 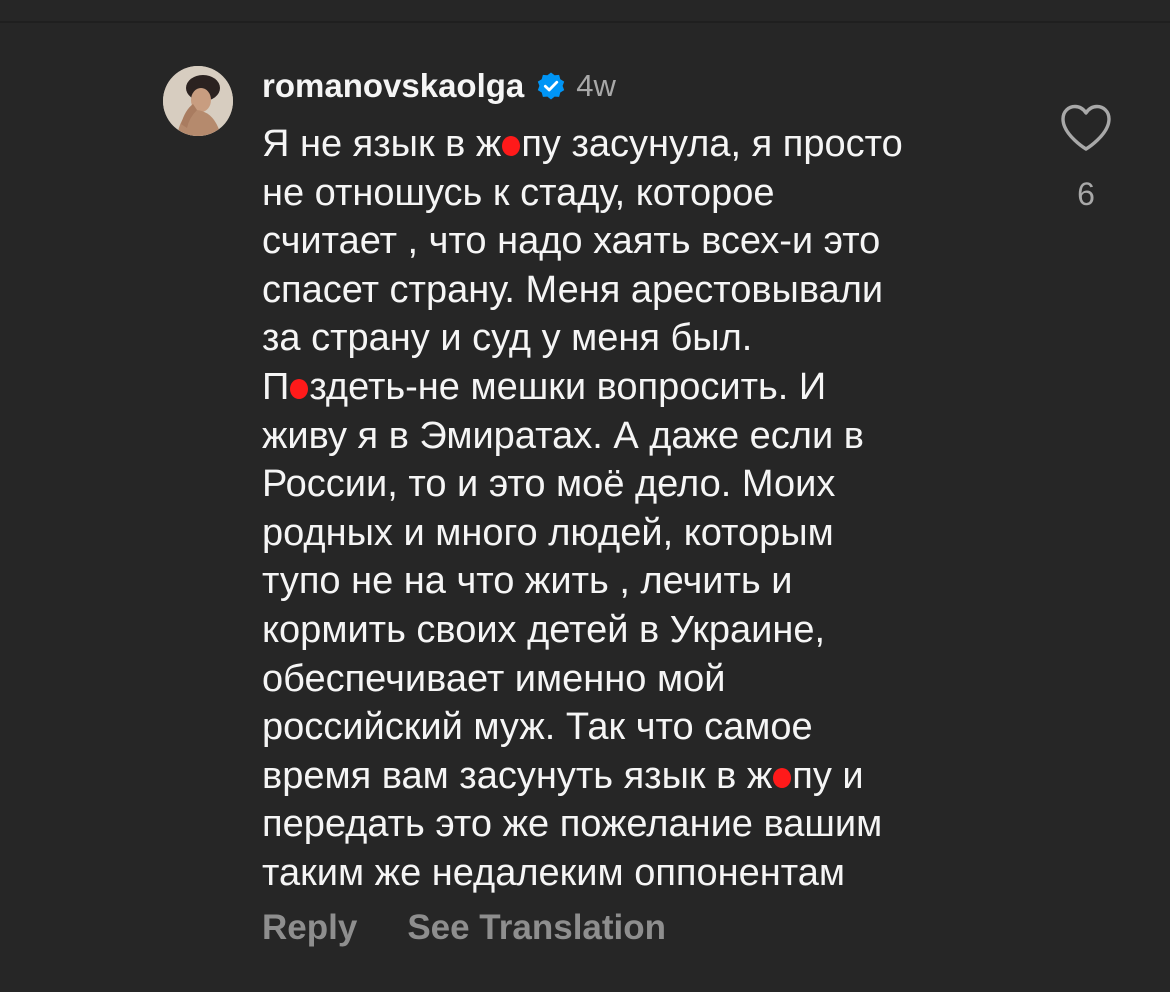 I want to click on like-button, so click(x=1086, y=128).